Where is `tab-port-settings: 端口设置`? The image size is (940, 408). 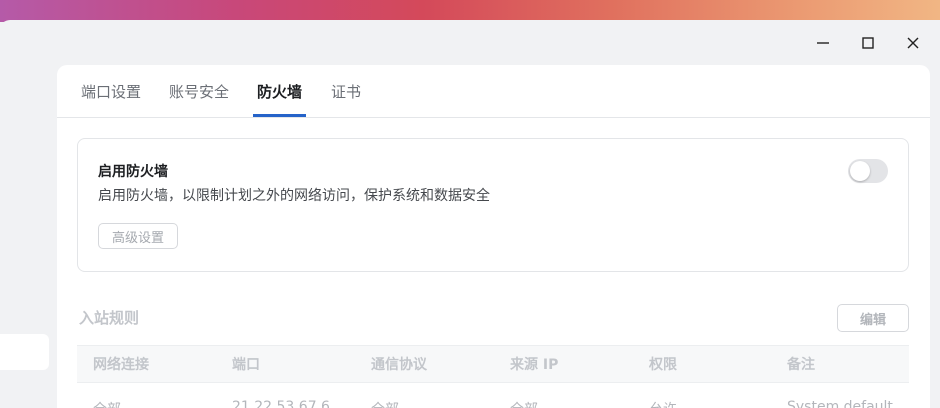 tab-port-settings: 端口设置 is located at coordinates (111, 98).